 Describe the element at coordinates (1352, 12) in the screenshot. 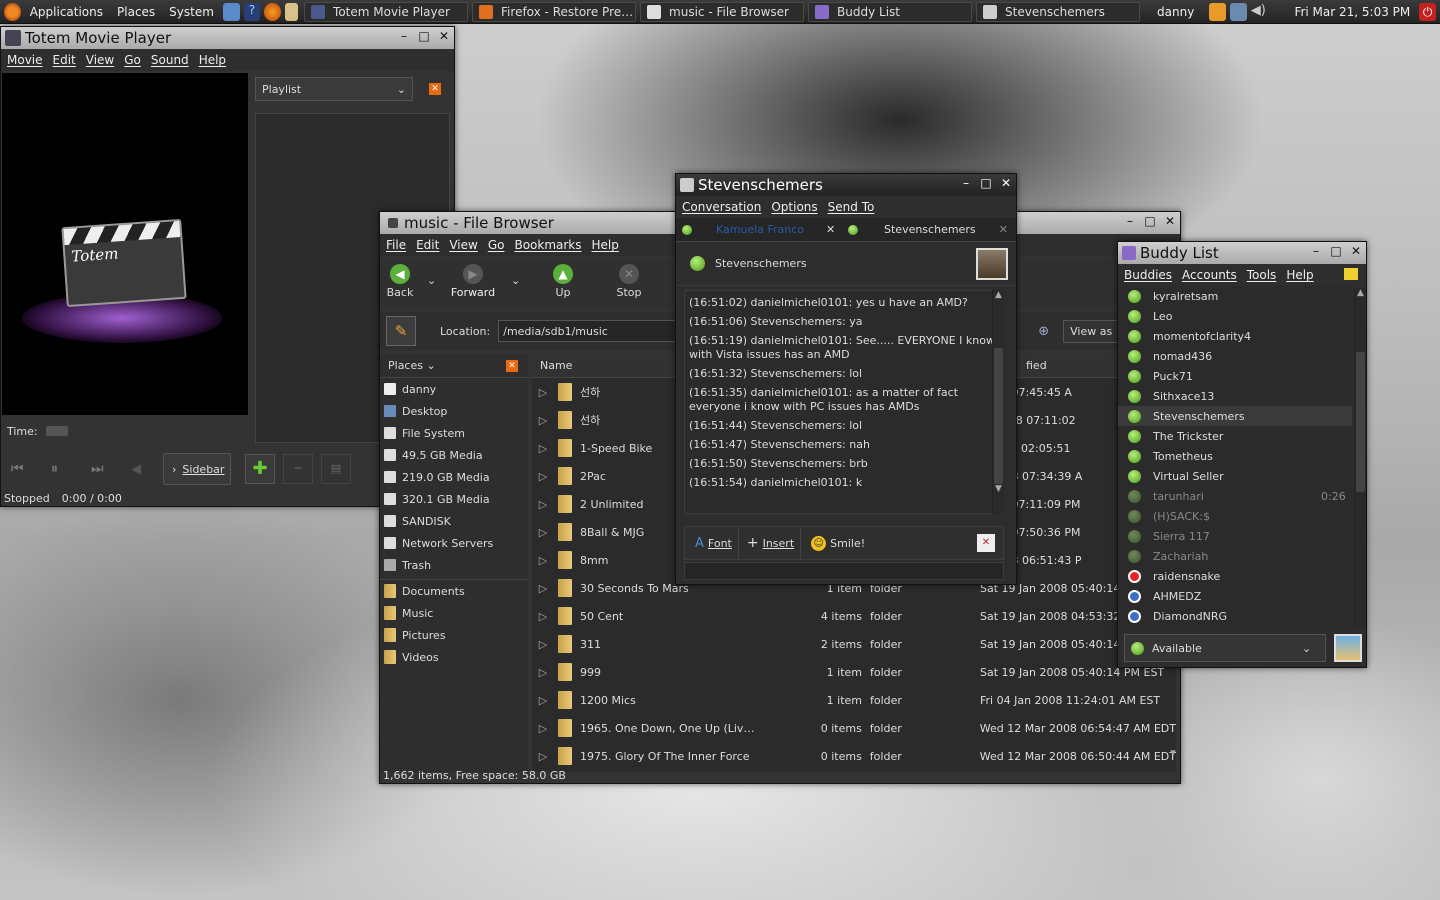

I see `clock: Fri Mar 21, 5:03 PM` at that location.